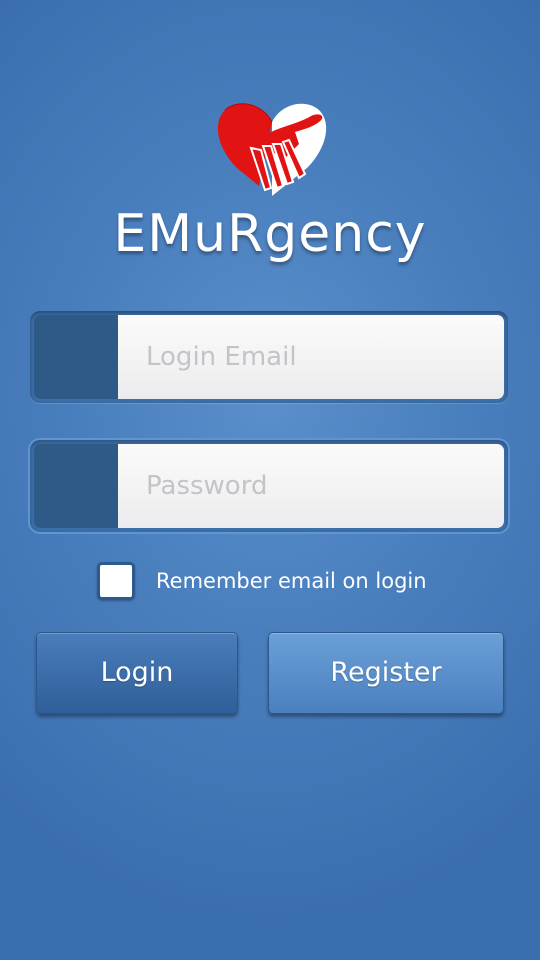 This screenshot has width=540, height=960. I want to click on password-field, so click(269, 486).